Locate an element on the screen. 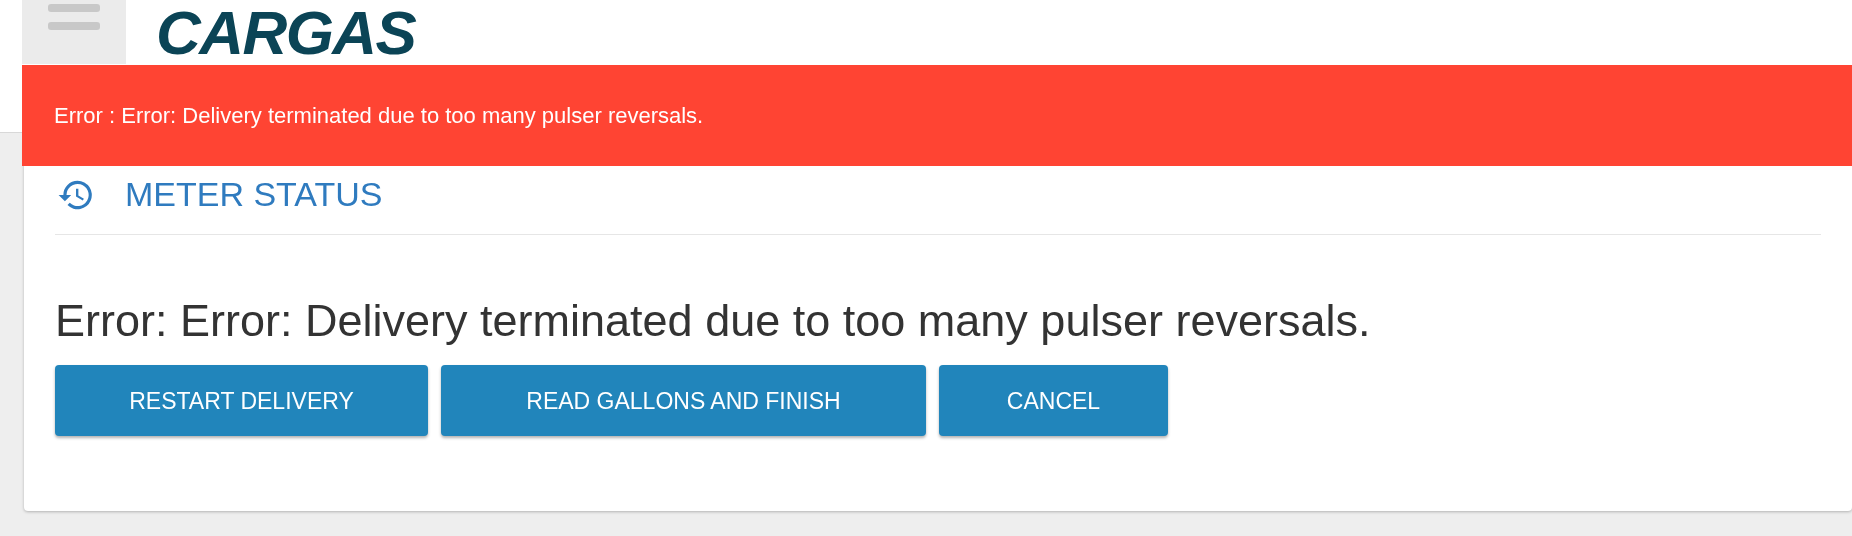 This screenshot has width=1852, height=536. action-button: RESTART DELIVERY is located at coordinates (241, 401).